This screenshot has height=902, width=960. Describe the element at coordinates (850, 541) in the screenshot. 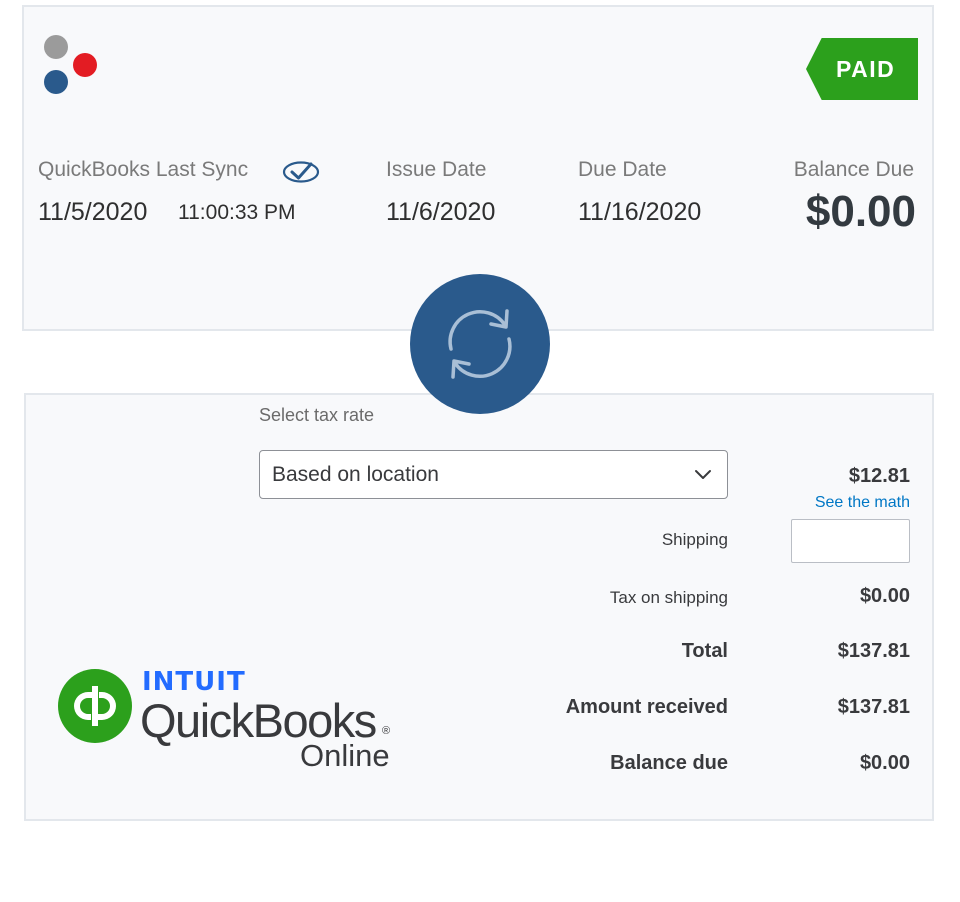

I see `shipping-input` at that location.